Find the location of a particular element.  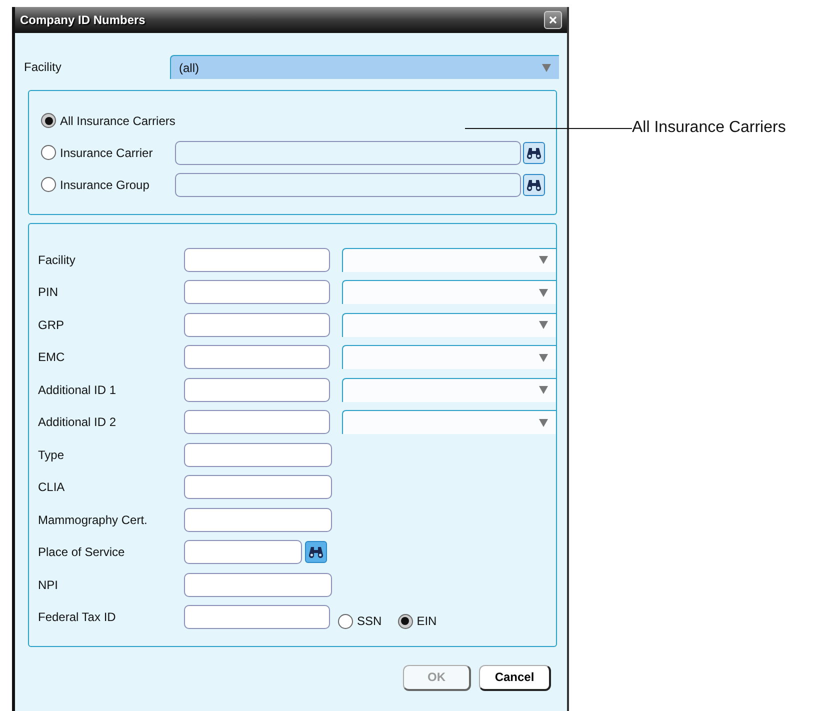

field-label: CLIA is located at coordinates (52, 487).